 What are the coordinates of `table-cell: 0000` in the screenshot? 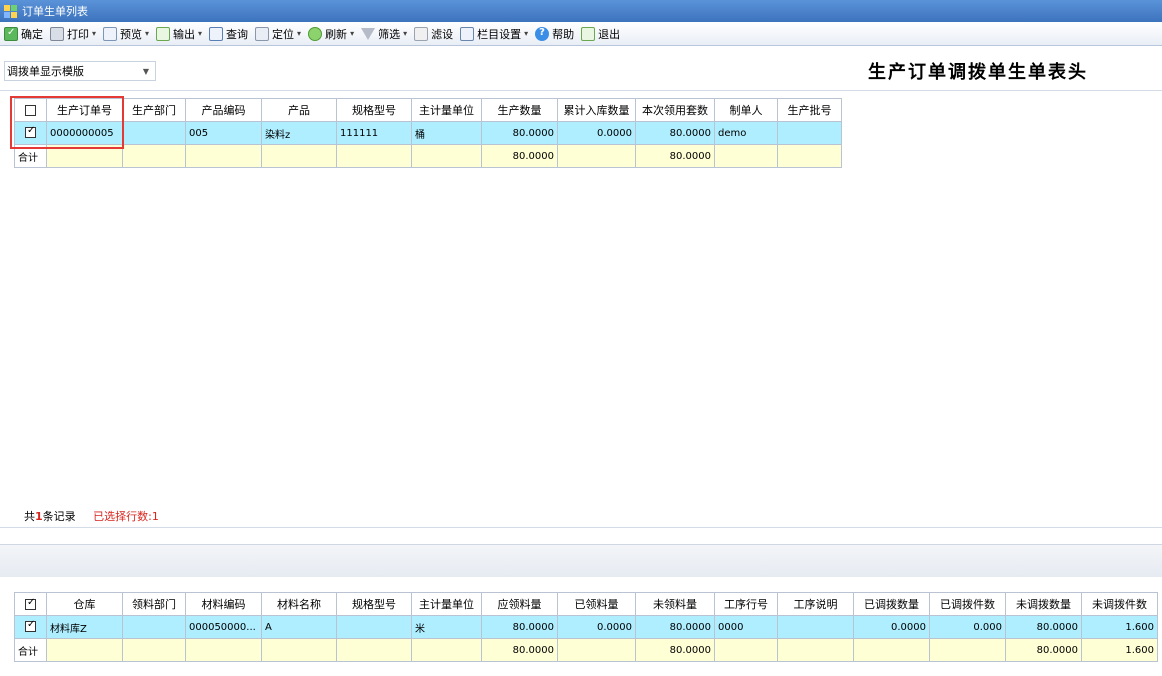 It's located at (746, 627).